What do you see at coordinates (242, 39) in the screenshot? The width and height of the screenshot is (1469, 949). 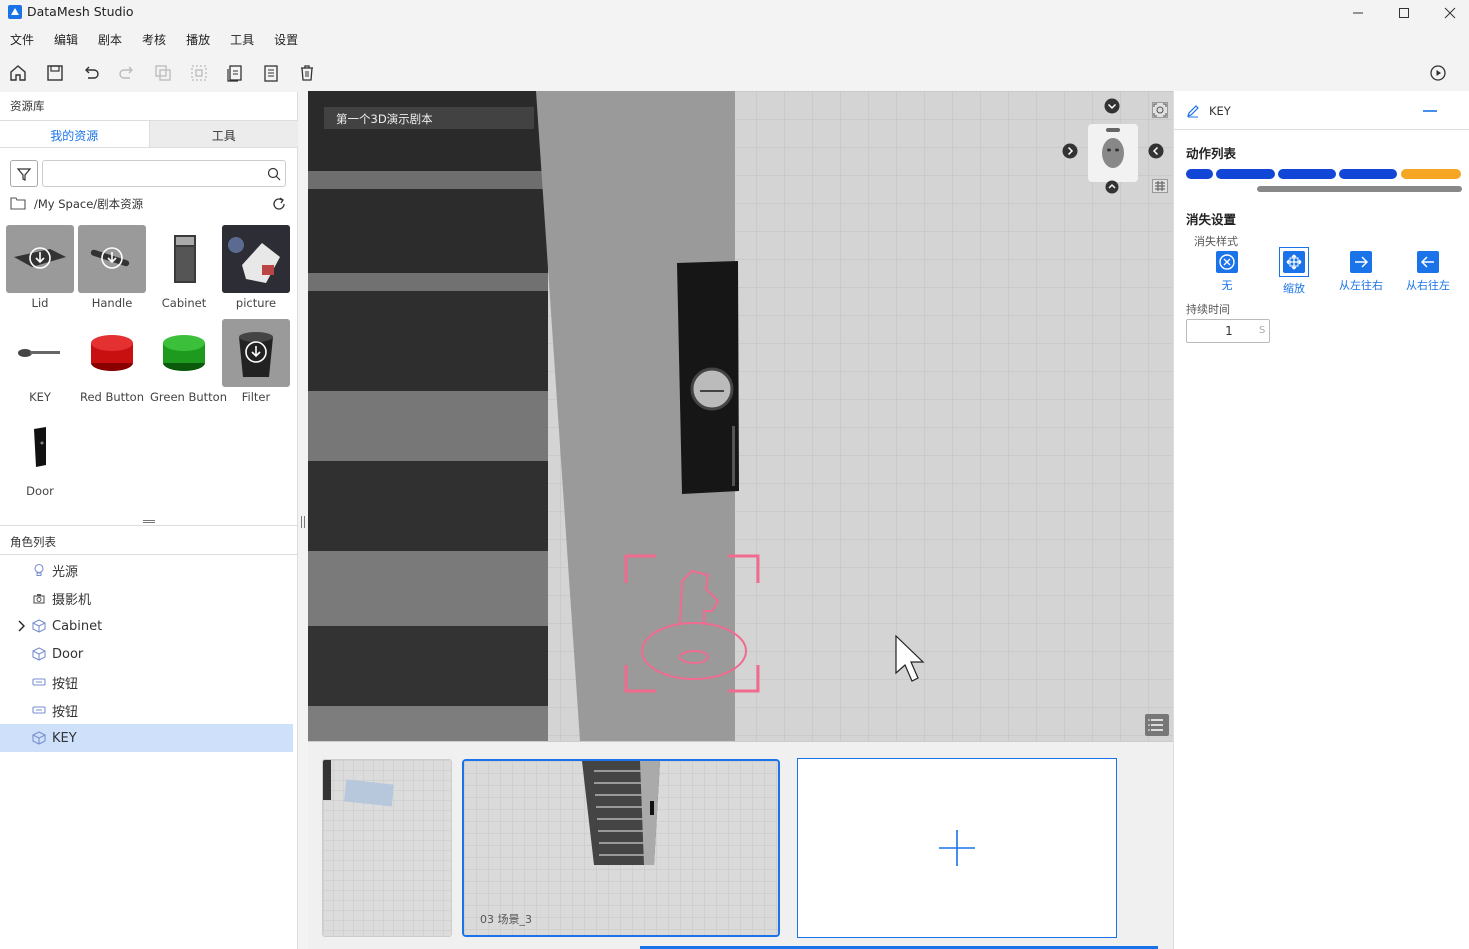 I see `menu-tools: 工具` at bounding box center [242, 39].